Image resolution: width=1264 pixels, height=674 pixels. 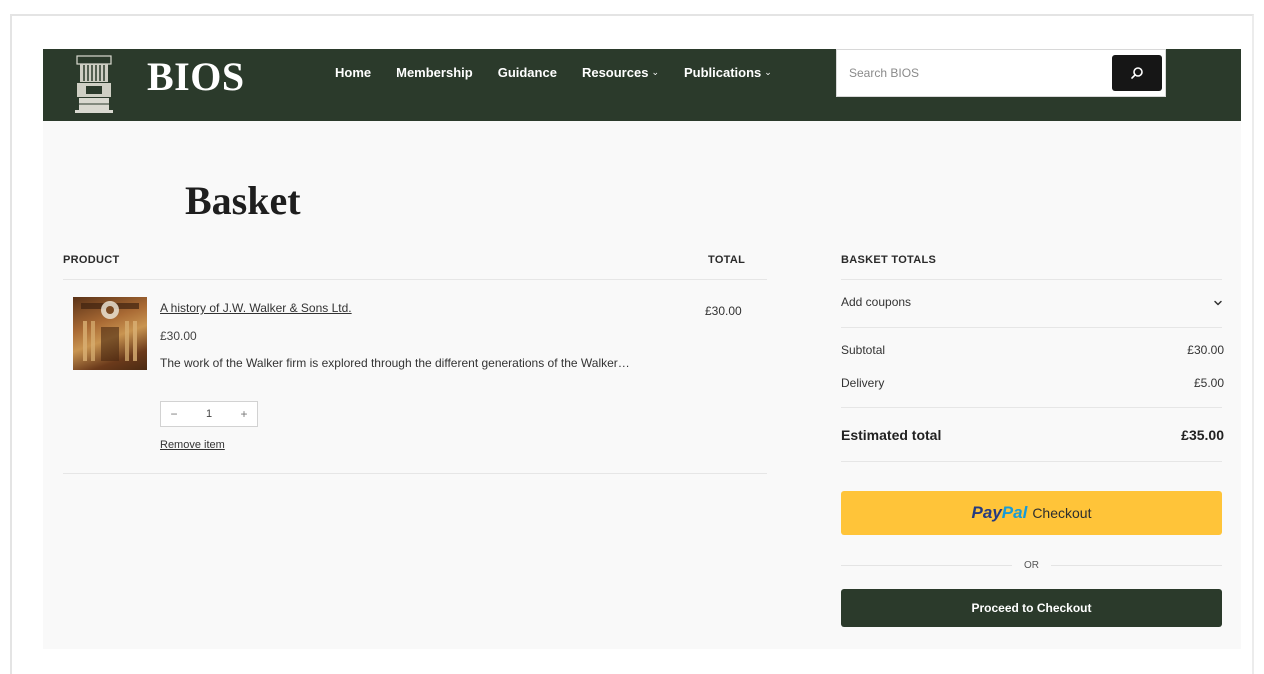 I want to click on product-thumbnail, so click(x=110, y=333).